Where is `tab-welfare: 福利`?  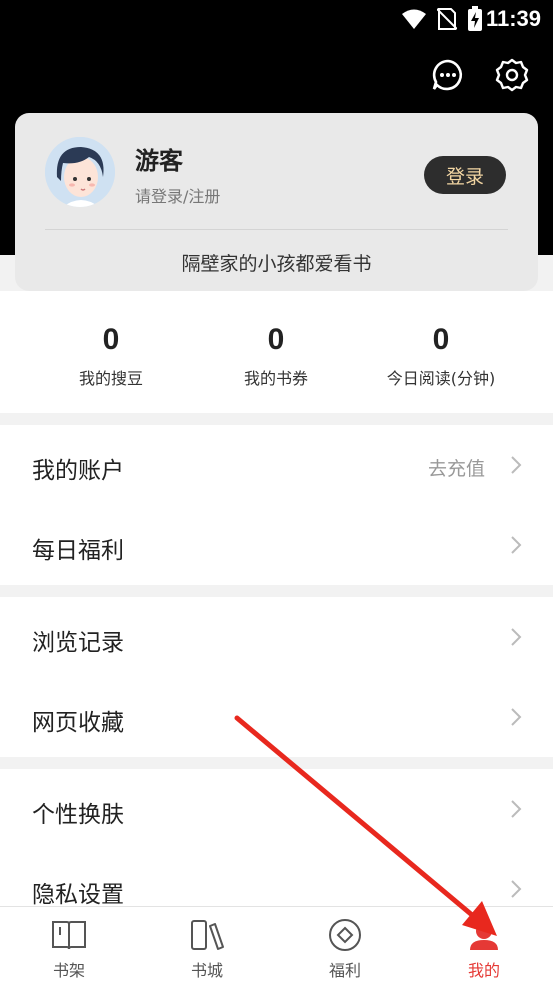
tab-welfare: 福利 is located at coordinates (345, 949).